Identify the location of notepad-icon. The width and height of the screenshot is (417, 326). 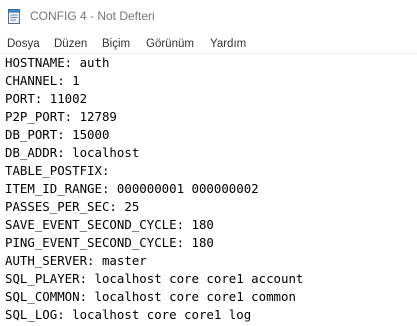
(14, 16).